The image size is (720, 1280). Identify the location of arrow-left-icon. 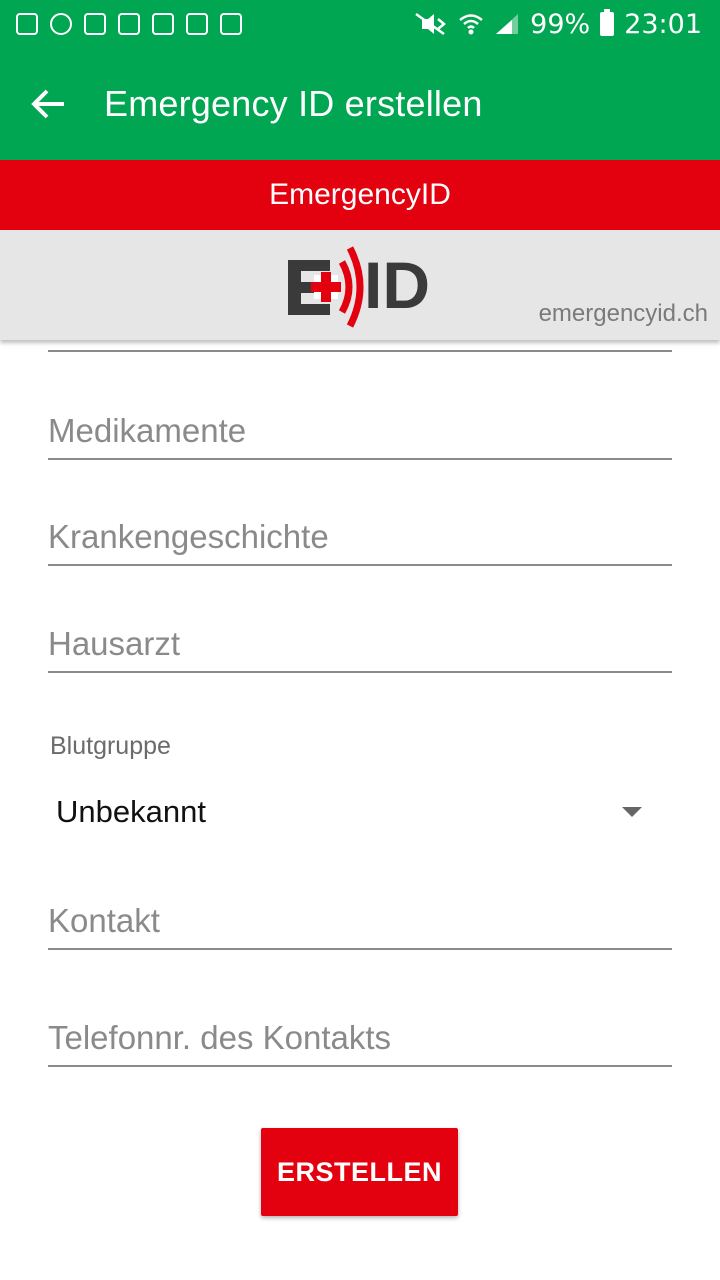
(47, 104).